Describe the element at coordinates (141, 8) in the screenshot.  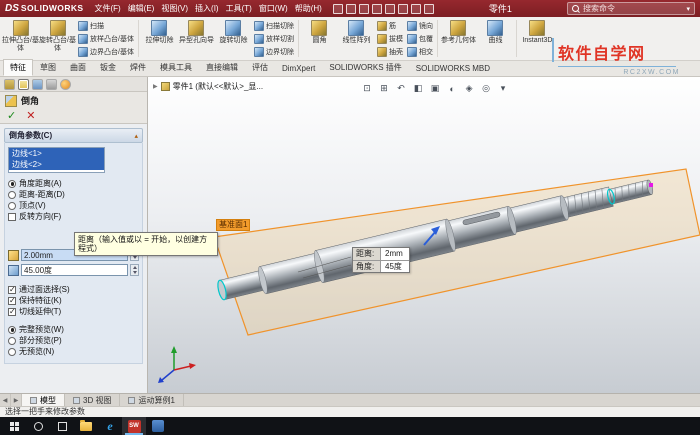
I see `menu-edit: 编辑(E)` at that location.